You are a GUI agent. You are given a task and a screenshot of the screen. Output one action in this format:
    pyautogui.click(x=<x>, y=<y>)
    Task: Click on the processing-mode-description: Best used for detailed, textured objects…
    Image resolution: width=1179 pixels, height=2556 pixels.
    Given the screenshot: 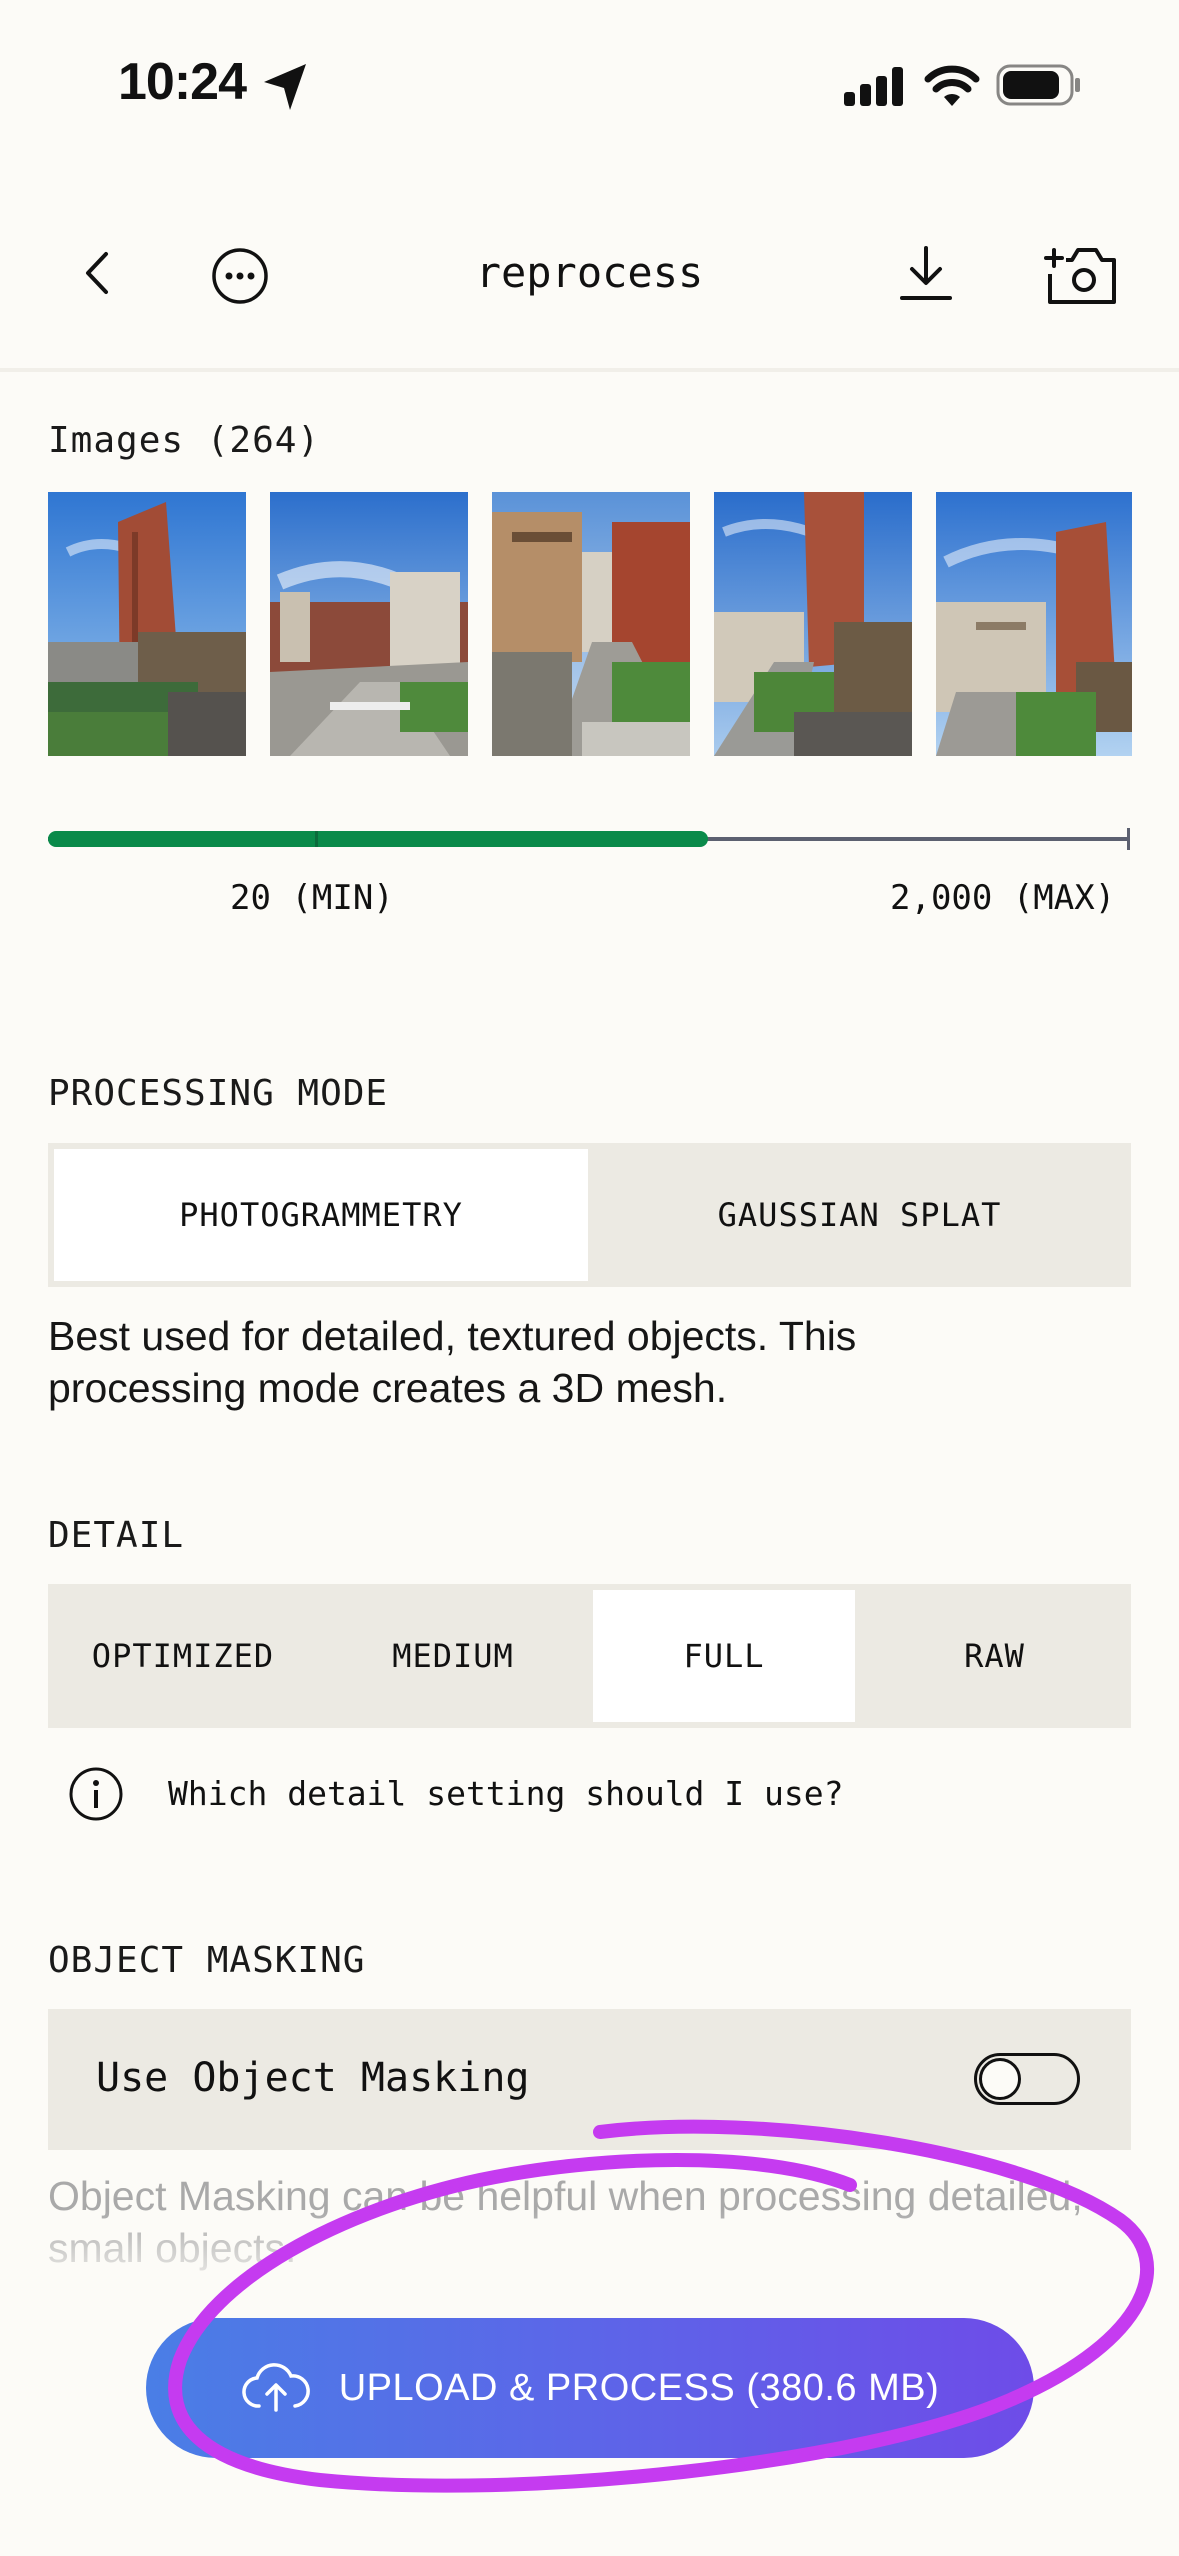 What is the action you would take?
    pyautogui.click(x=452, y=1362)
    